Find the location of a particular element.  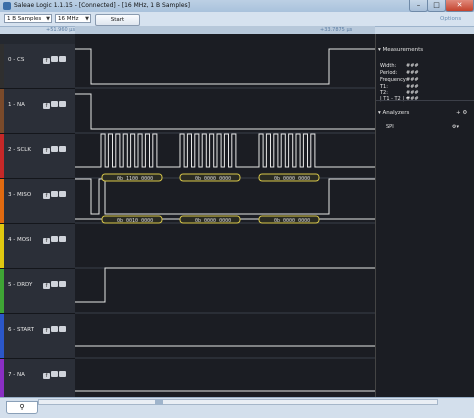

close-button: ✕ is located at coordinates (459, 6).